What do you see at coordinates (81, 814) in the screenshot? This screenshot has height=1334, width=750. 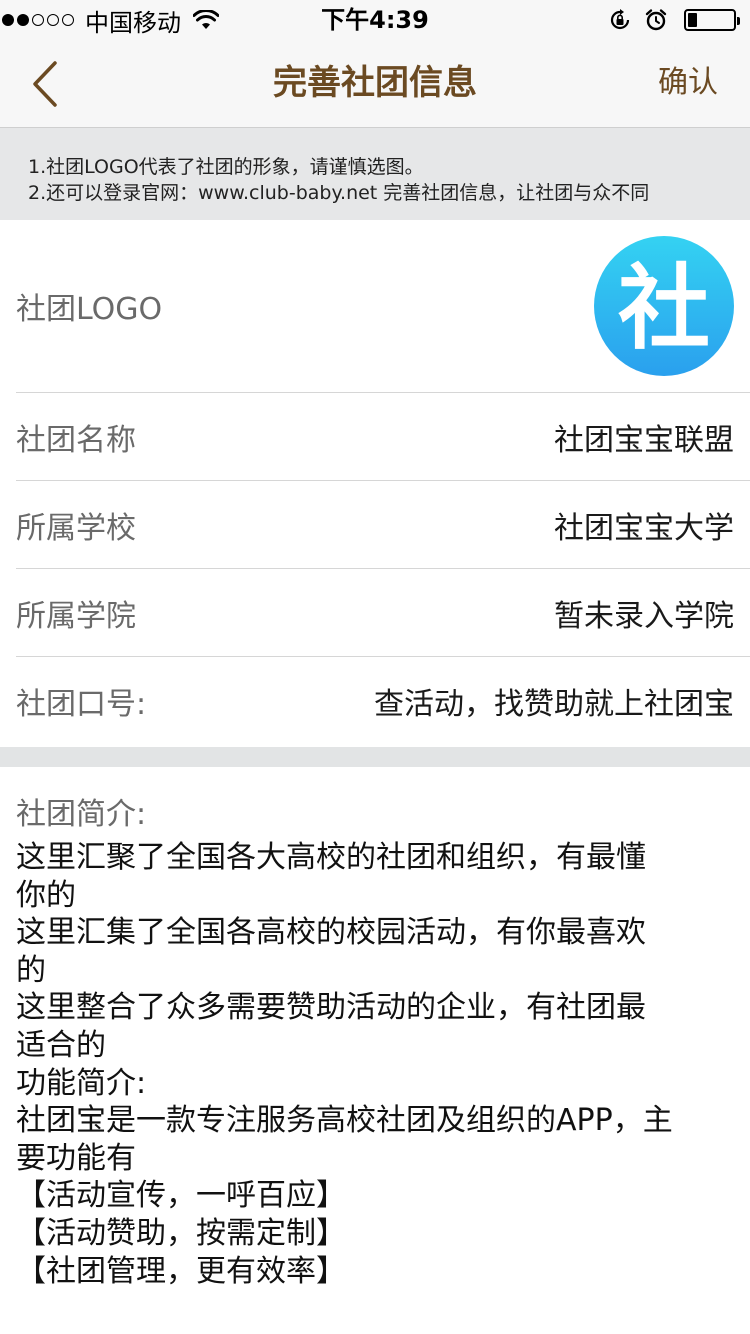 I see `intro-label: 社团简介:` at bounding box center [81, 814].